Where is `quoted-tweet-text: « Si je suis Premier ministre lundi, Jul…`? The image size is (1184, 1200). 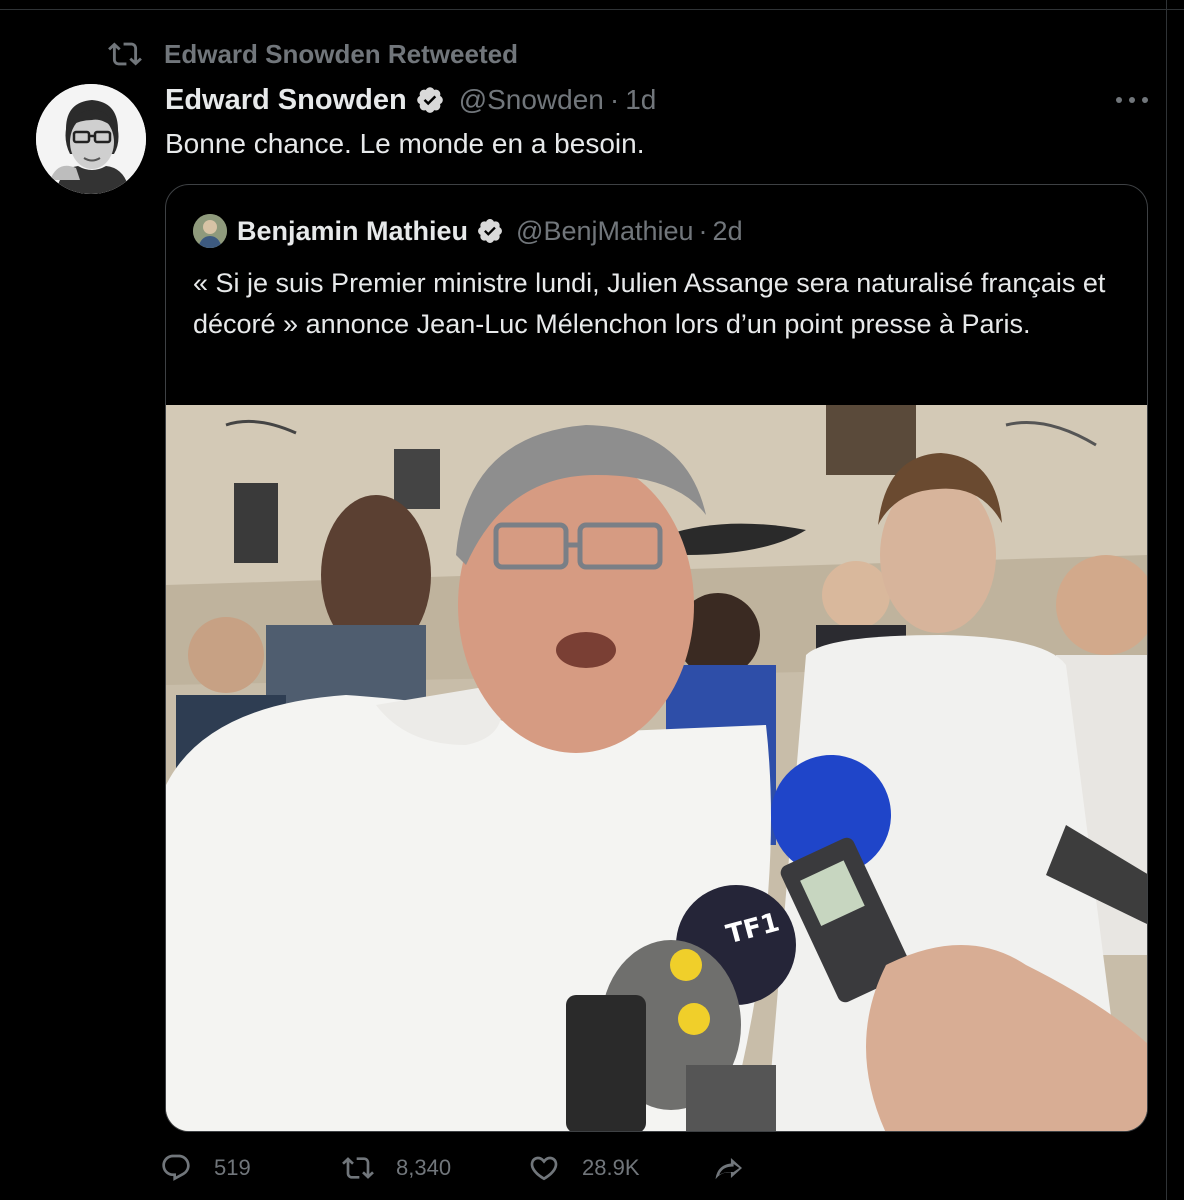
quoted-tweet-text: « Si je suis Premier ministre lundi, Jul… is located at coordinates (649, 303).